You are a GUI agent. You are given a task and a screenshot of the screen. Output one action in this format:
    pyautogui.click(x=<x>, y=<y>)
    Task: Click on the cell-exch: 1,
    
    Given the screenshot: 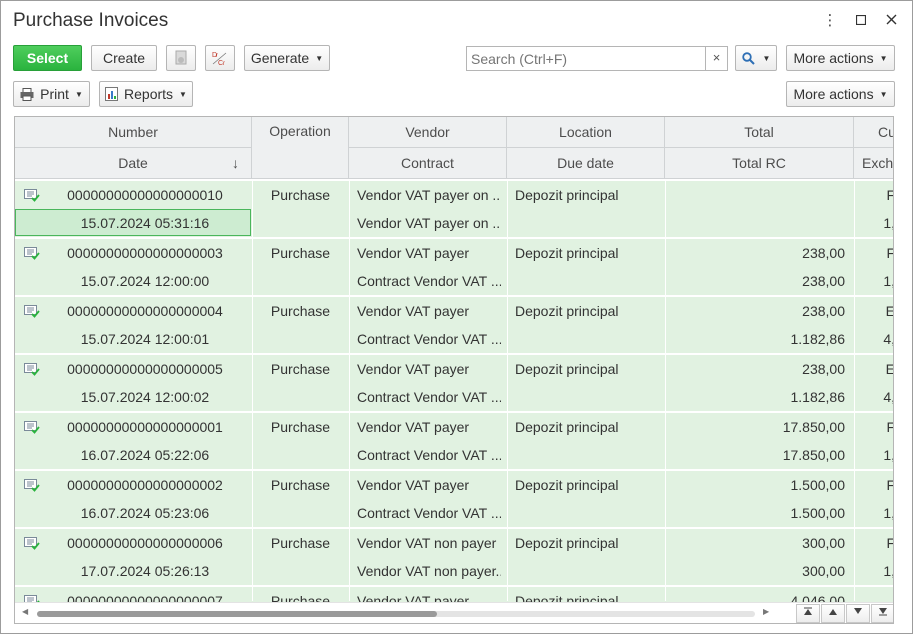 What is the action you would take?
    pyautogui.click(x=888, y=571)
    